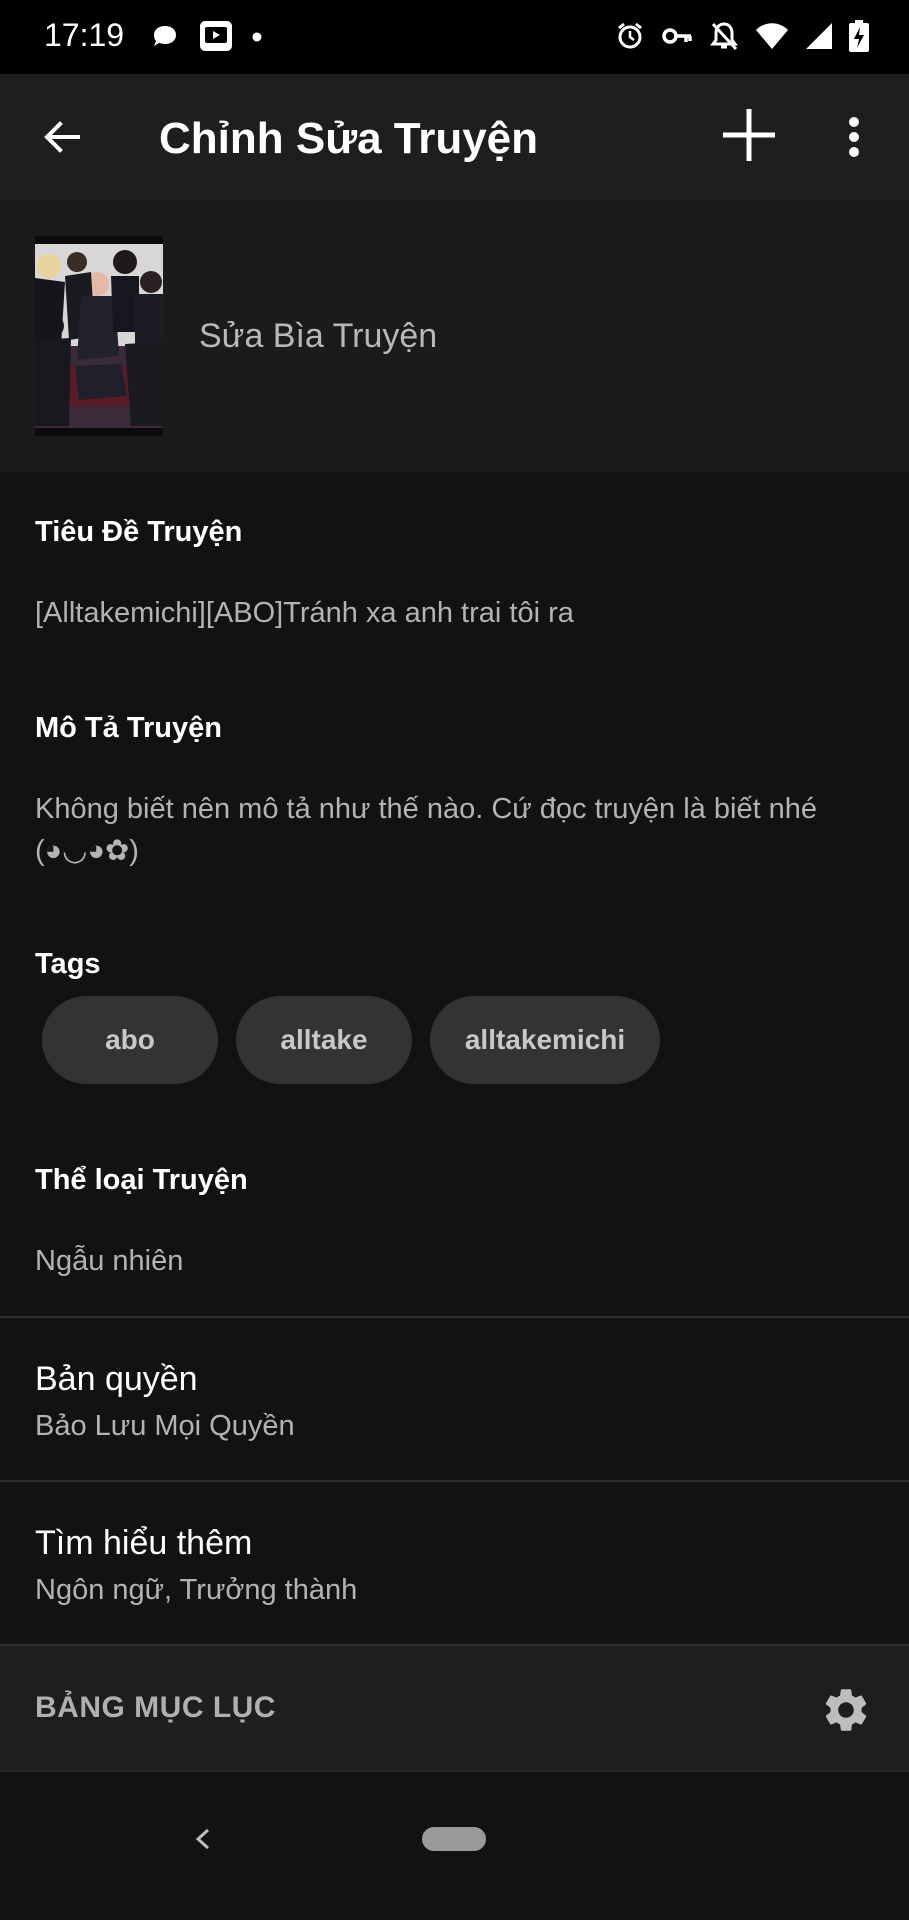 Image resolution: width=909 pixels, height=1920 pixels. Describe the element at coordinates (349, 138) in the screenshot. I see `page-title: Chỉnh Sửa Truyện` at that location.